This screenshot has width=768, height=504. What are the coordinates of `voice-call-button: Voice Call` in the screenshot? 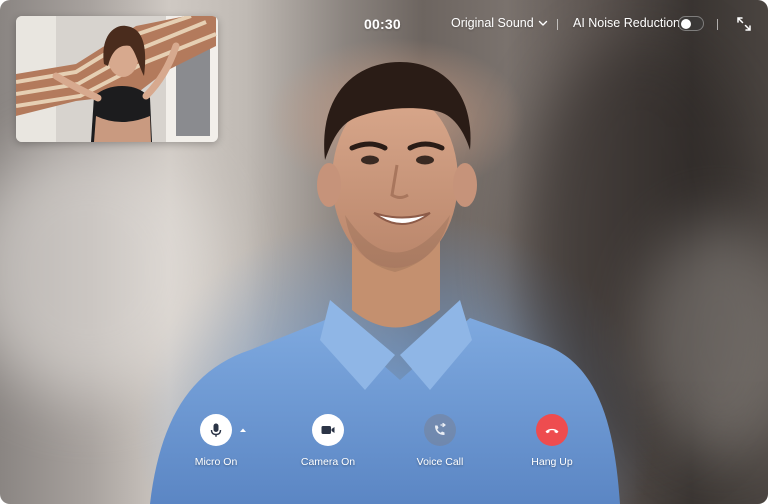 It's located at (440, 441).